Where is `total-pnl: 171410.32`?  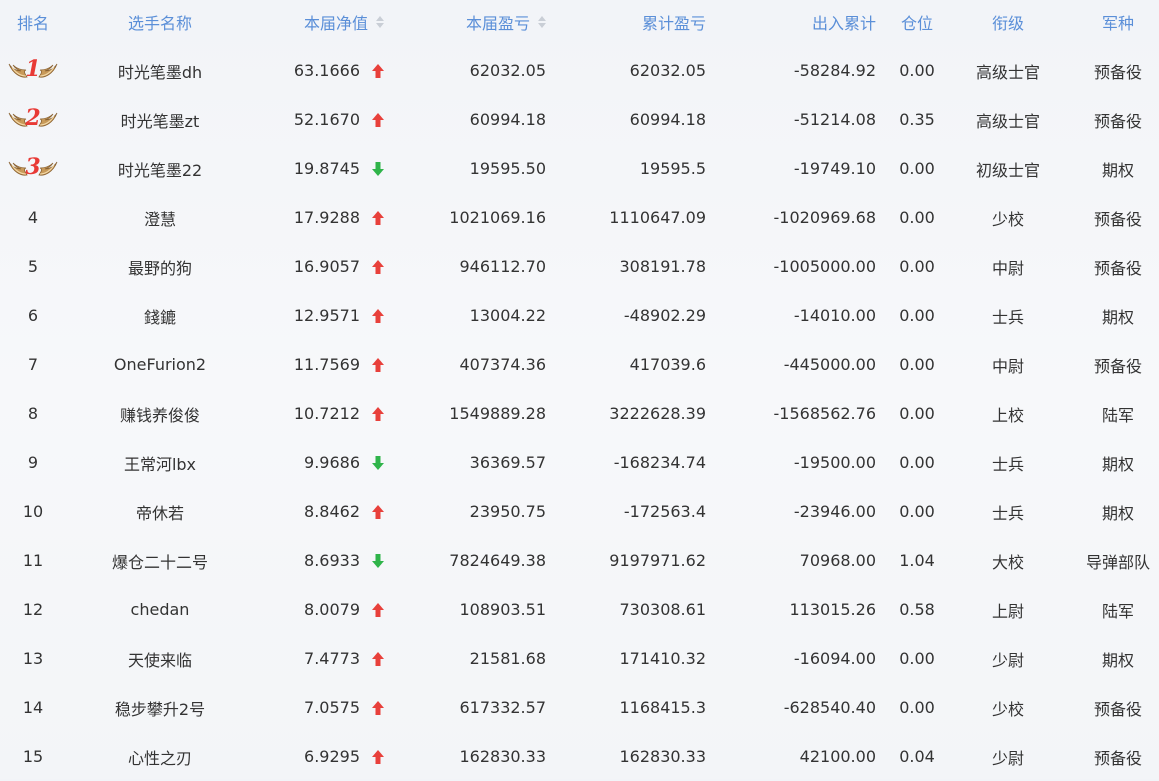 total-pnl: 171410.32 is located at coordinates (662, 658).